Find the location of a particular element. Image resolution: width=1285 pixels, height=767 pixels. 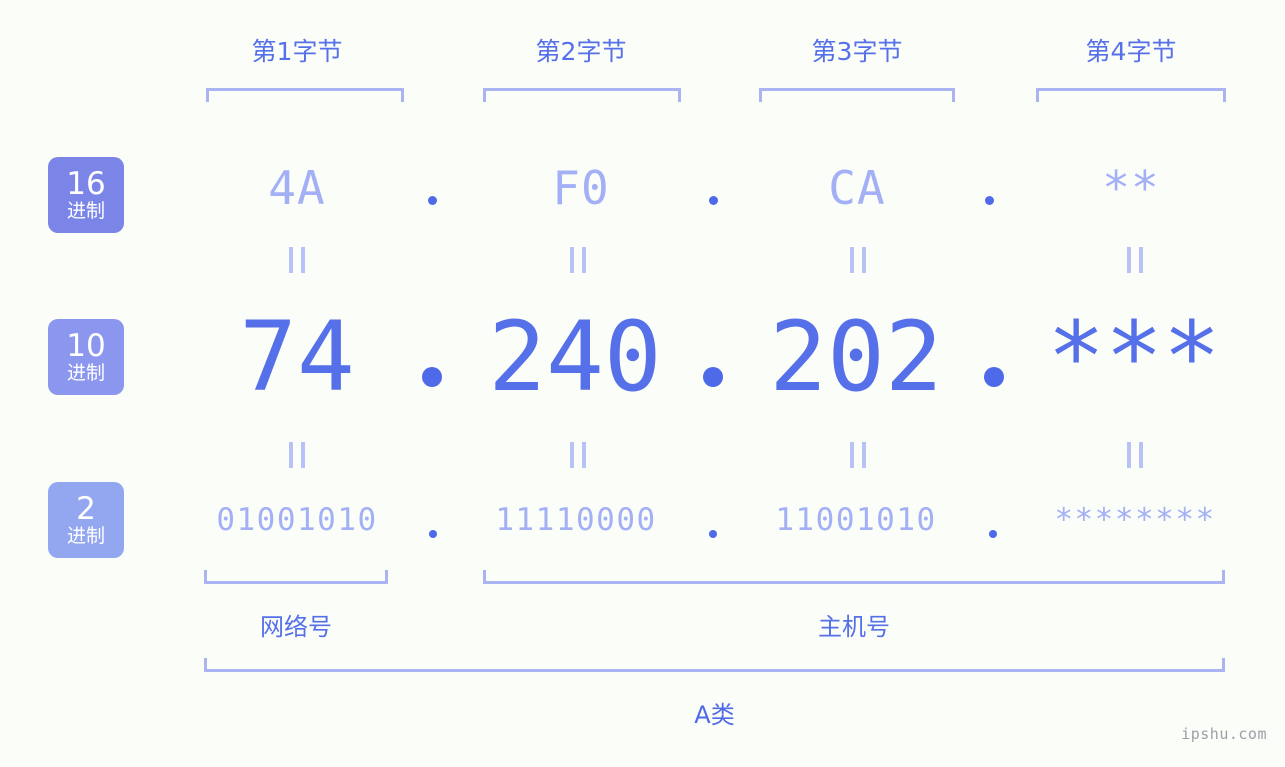

radix-badge-hex-unit: 进制 is located at coordinates (85, 211).